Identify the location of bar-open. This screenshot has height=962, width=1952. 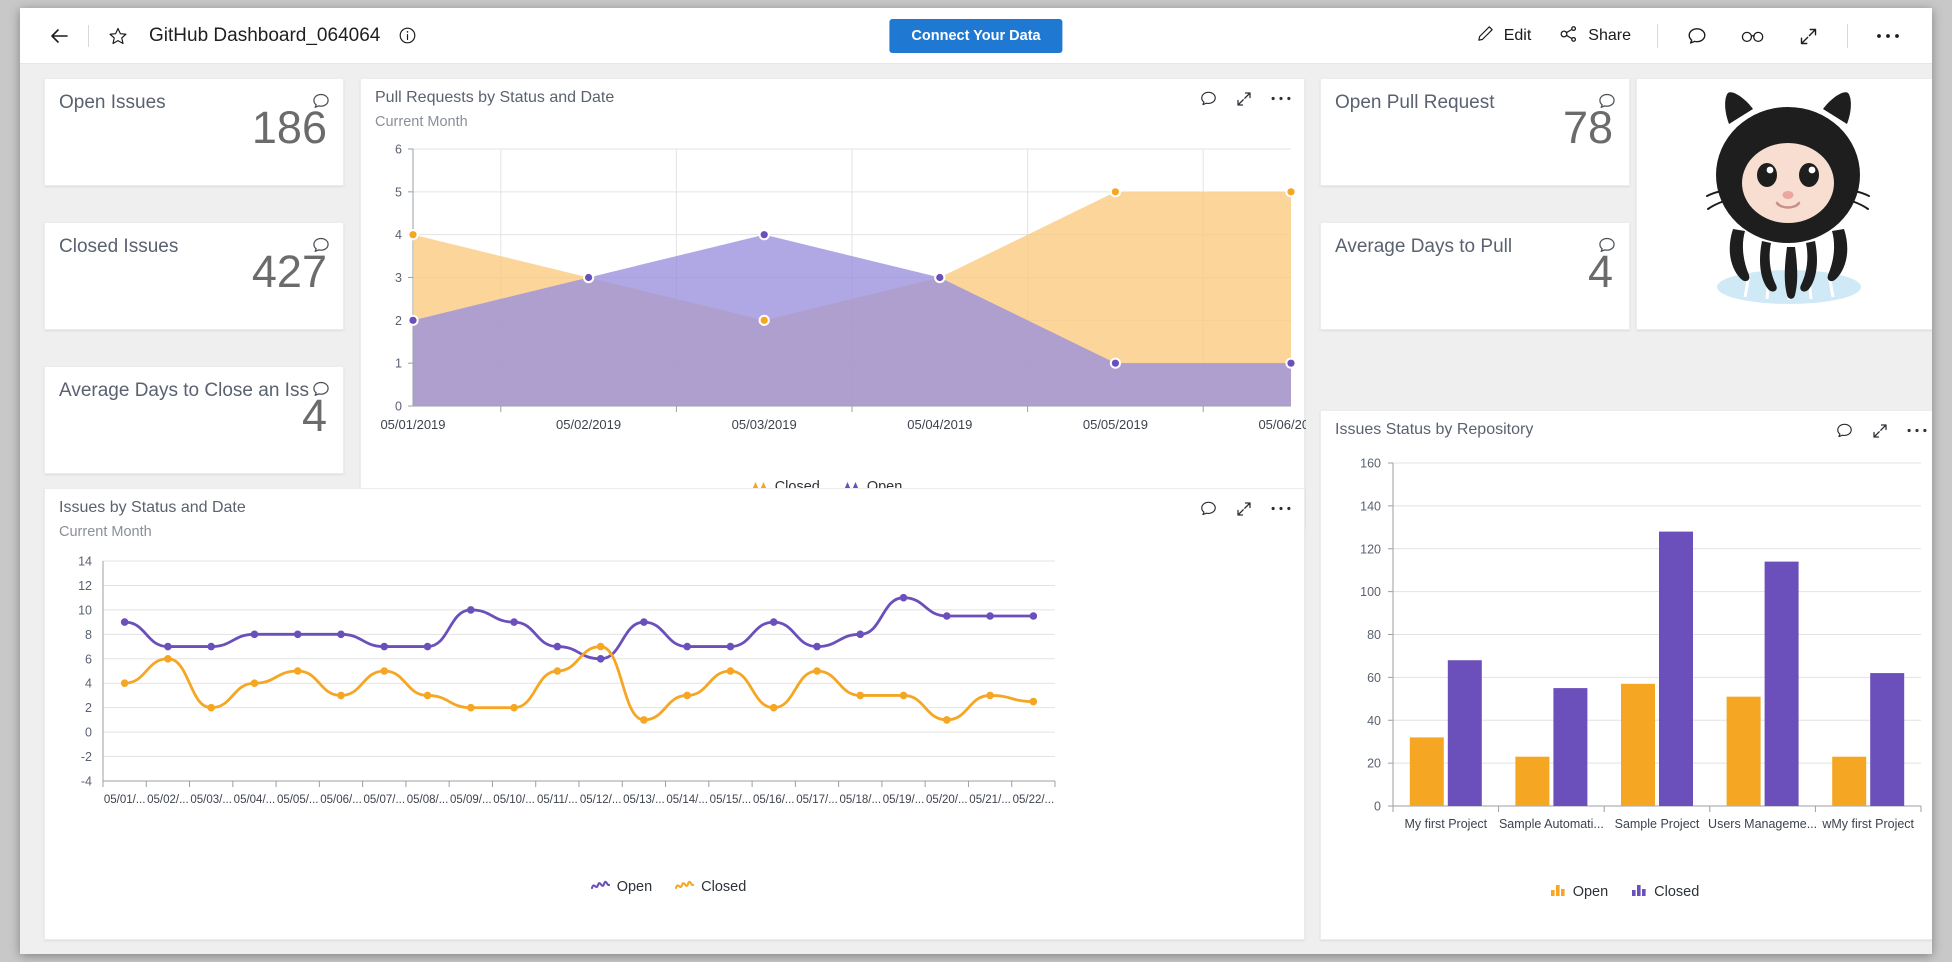
(1426, 771).